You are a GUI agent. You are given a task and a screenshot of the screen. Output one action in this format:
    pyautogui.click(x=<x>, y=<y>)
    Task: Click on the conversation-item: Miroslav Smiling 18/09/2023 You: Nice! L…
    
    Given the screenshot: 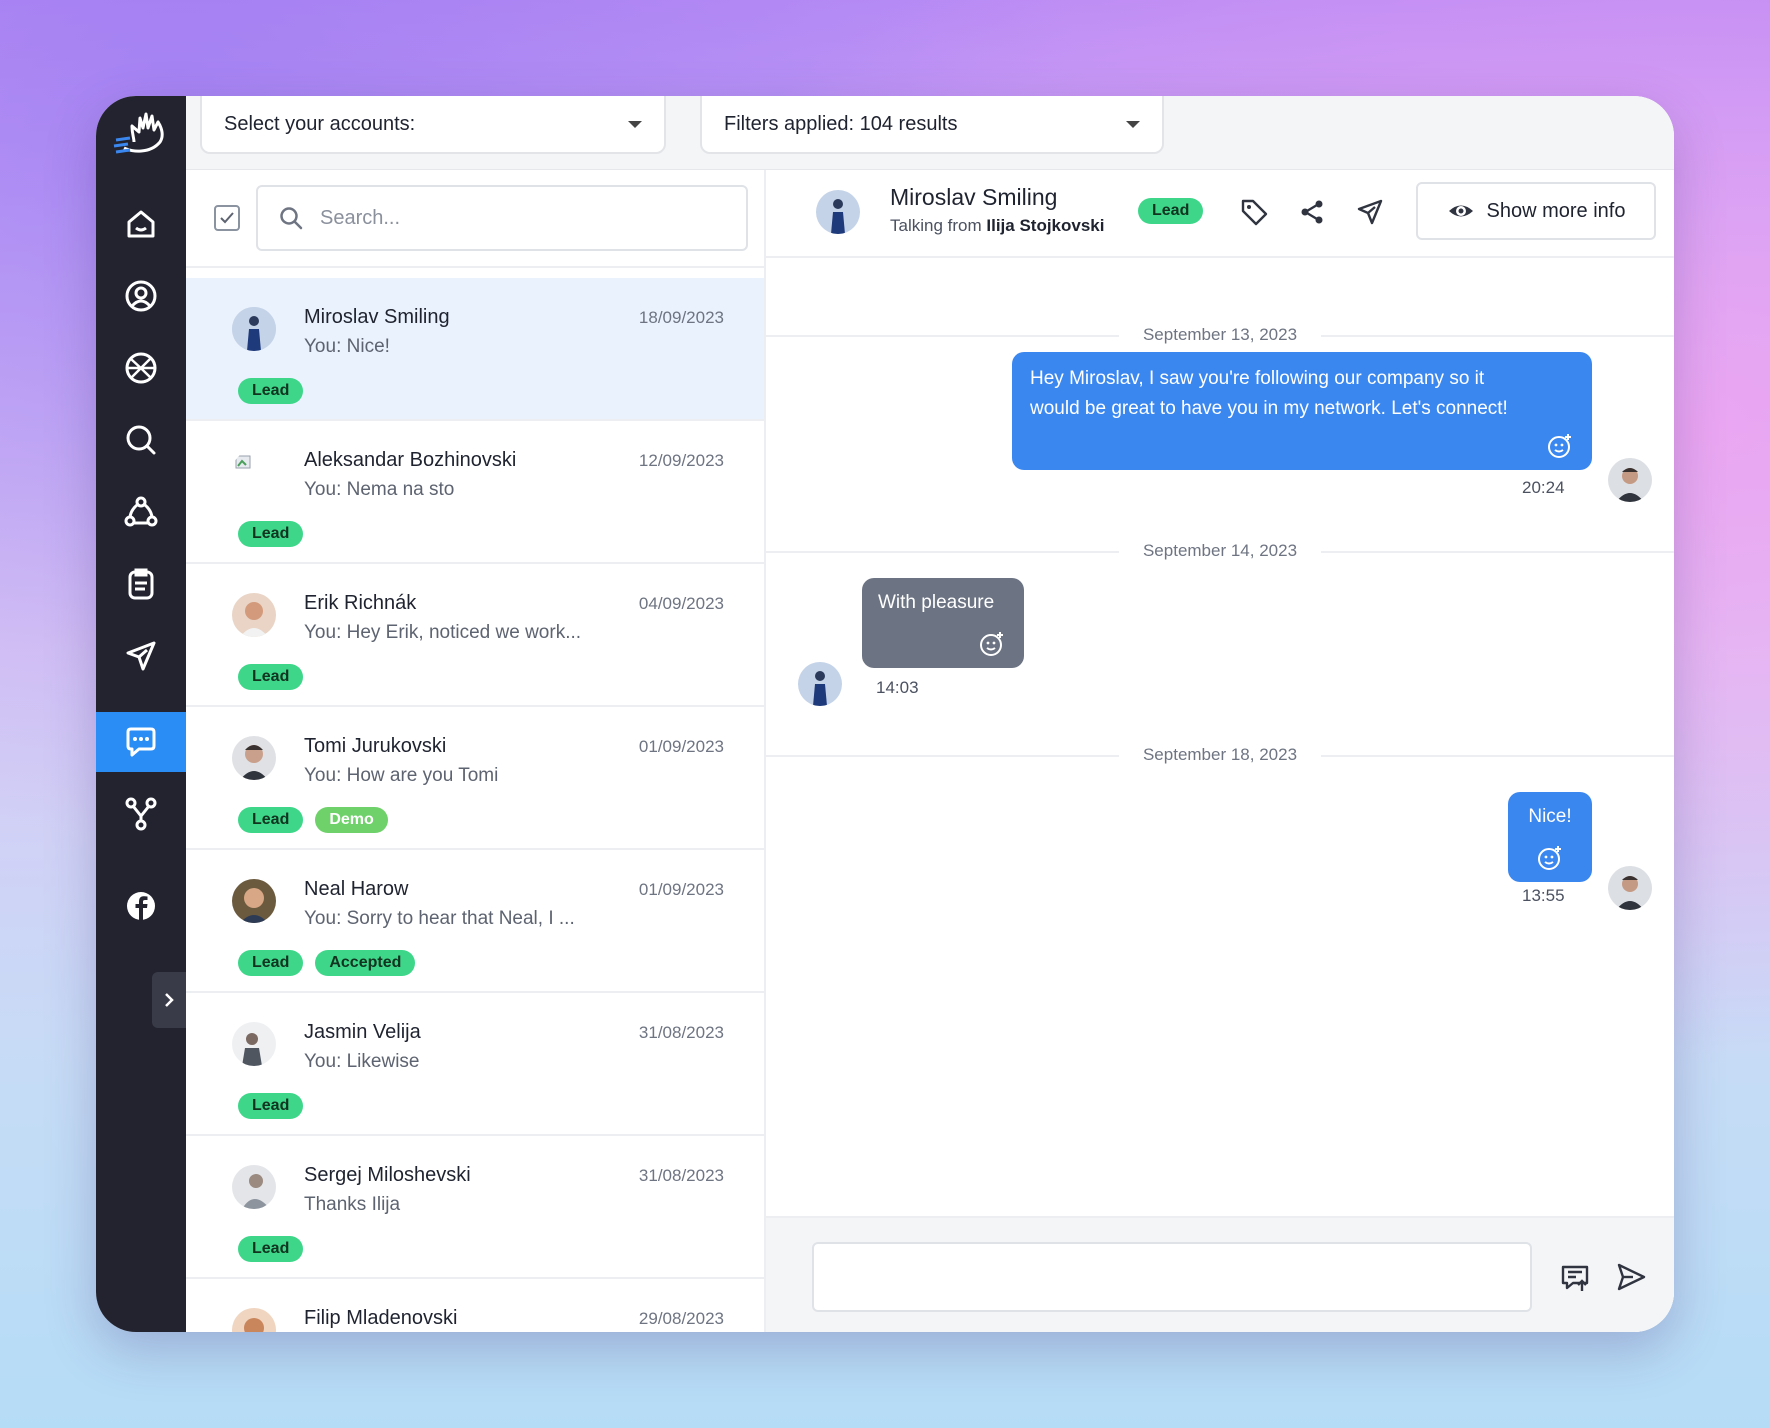 What is the action you would take?
    pyautogui.click(x=475, y=349)
    